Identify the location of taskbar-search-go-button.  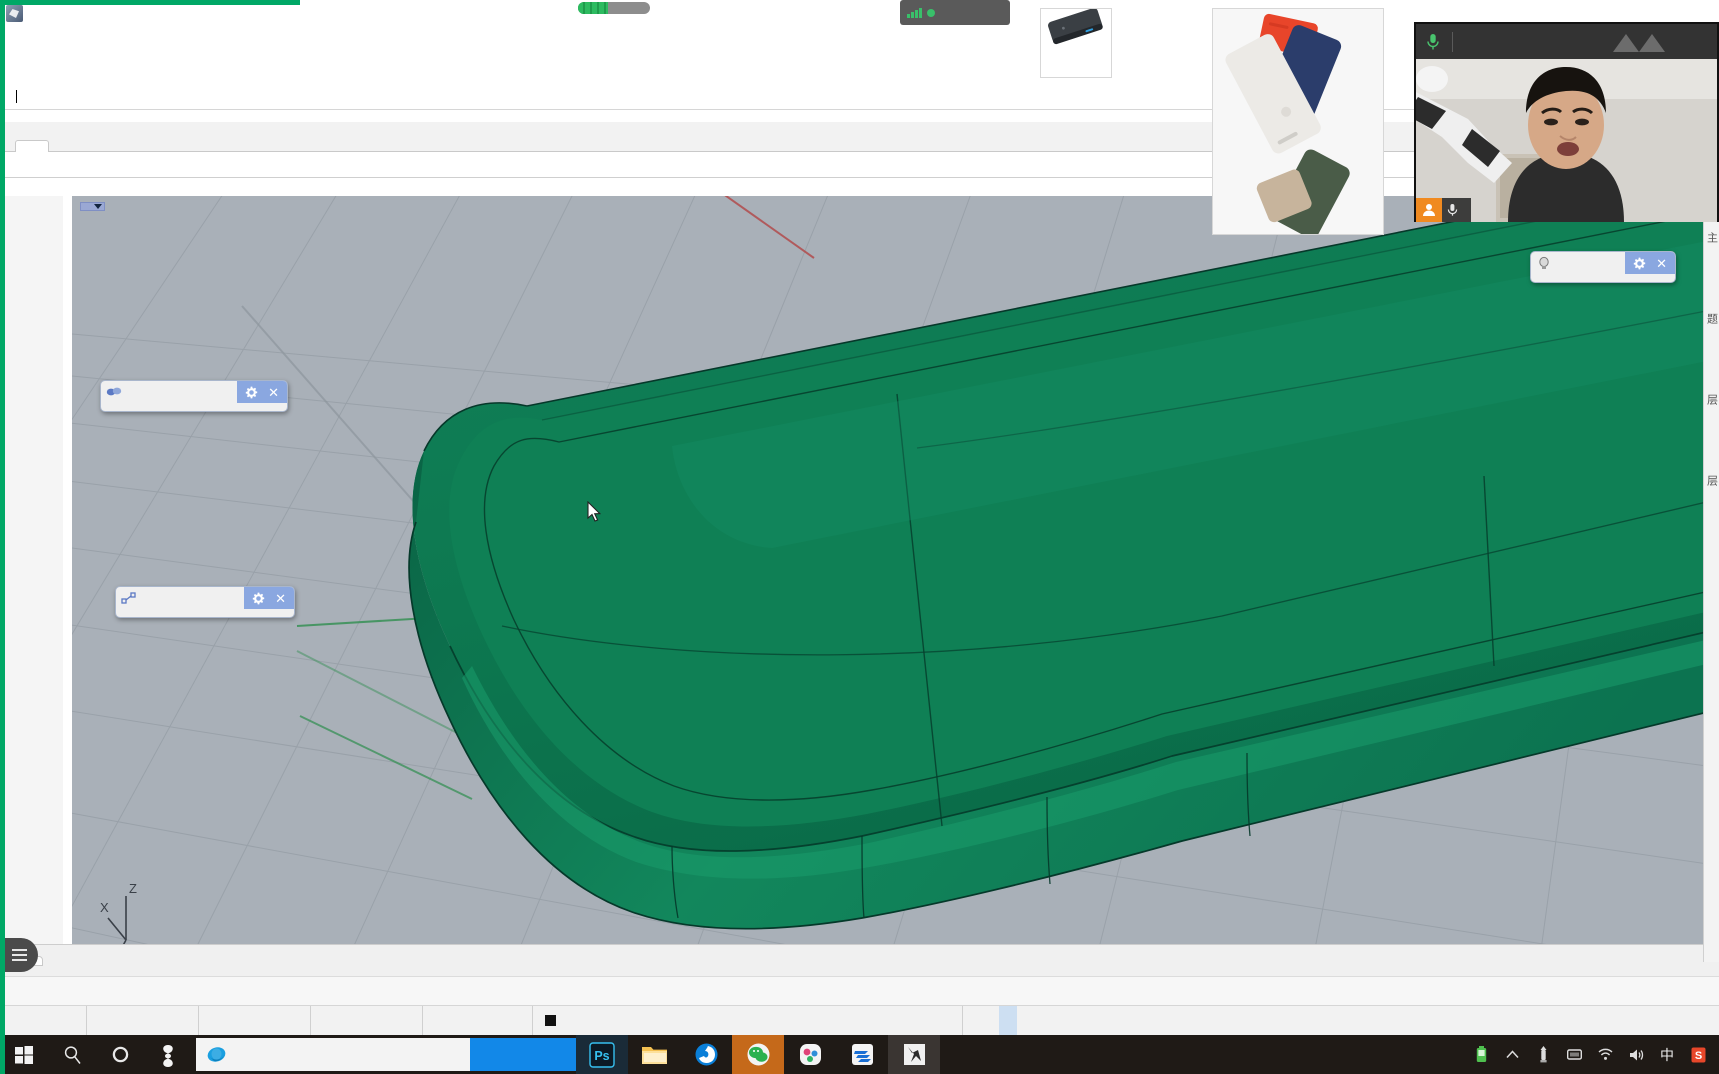
(523, 1054).